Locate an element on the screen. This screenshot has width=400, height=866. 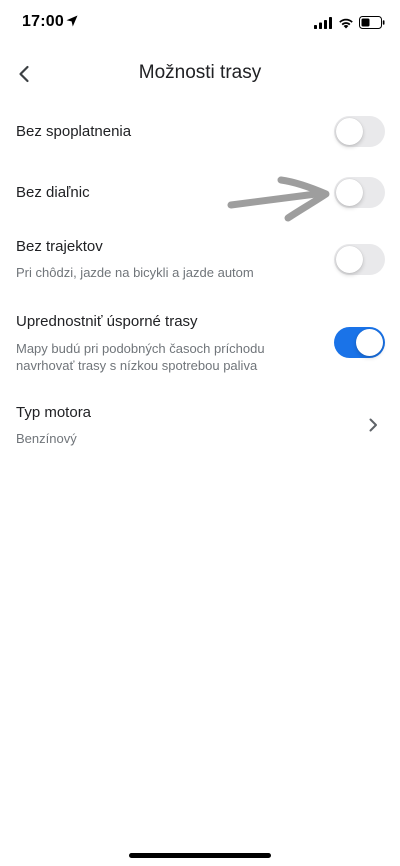
avoid-highways-toggle is located at coordinates (359, 192).